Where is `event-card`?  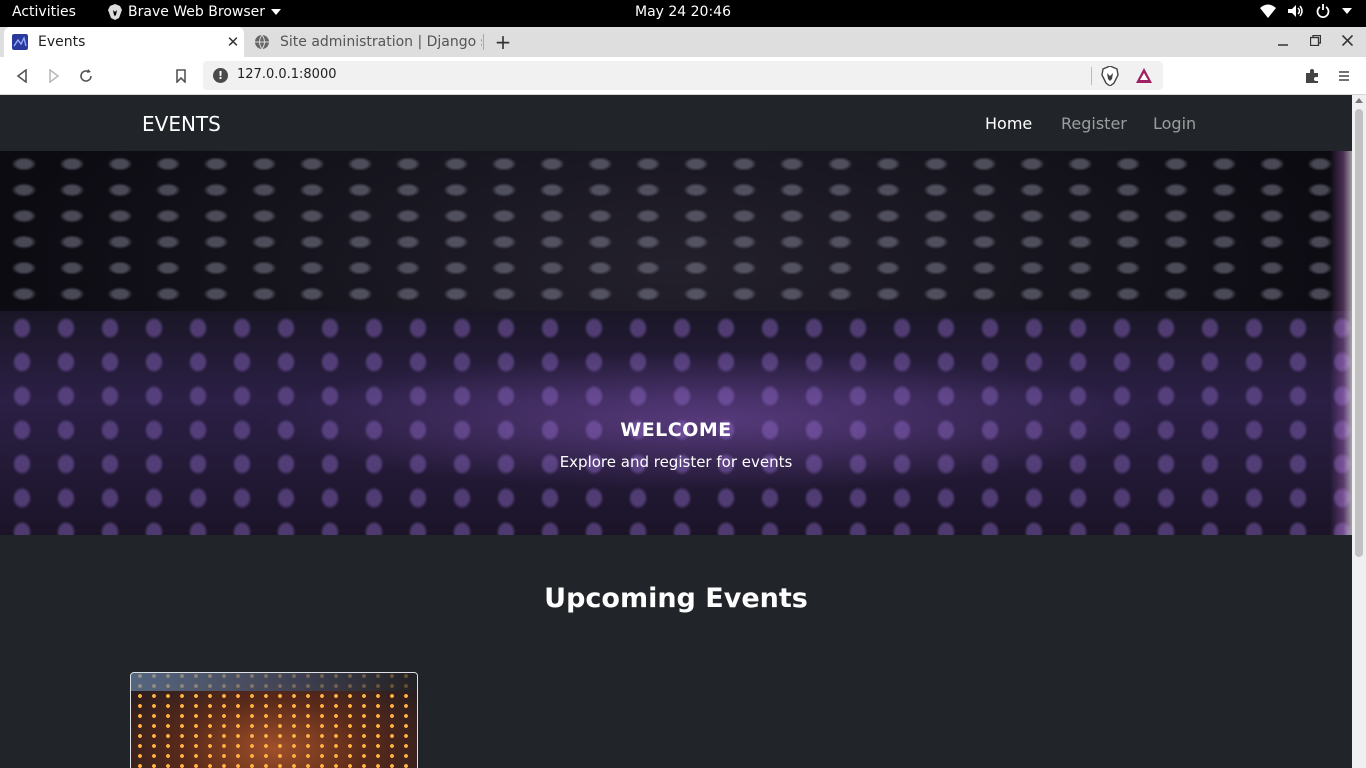
event-card is located at coordinates (274, 720).